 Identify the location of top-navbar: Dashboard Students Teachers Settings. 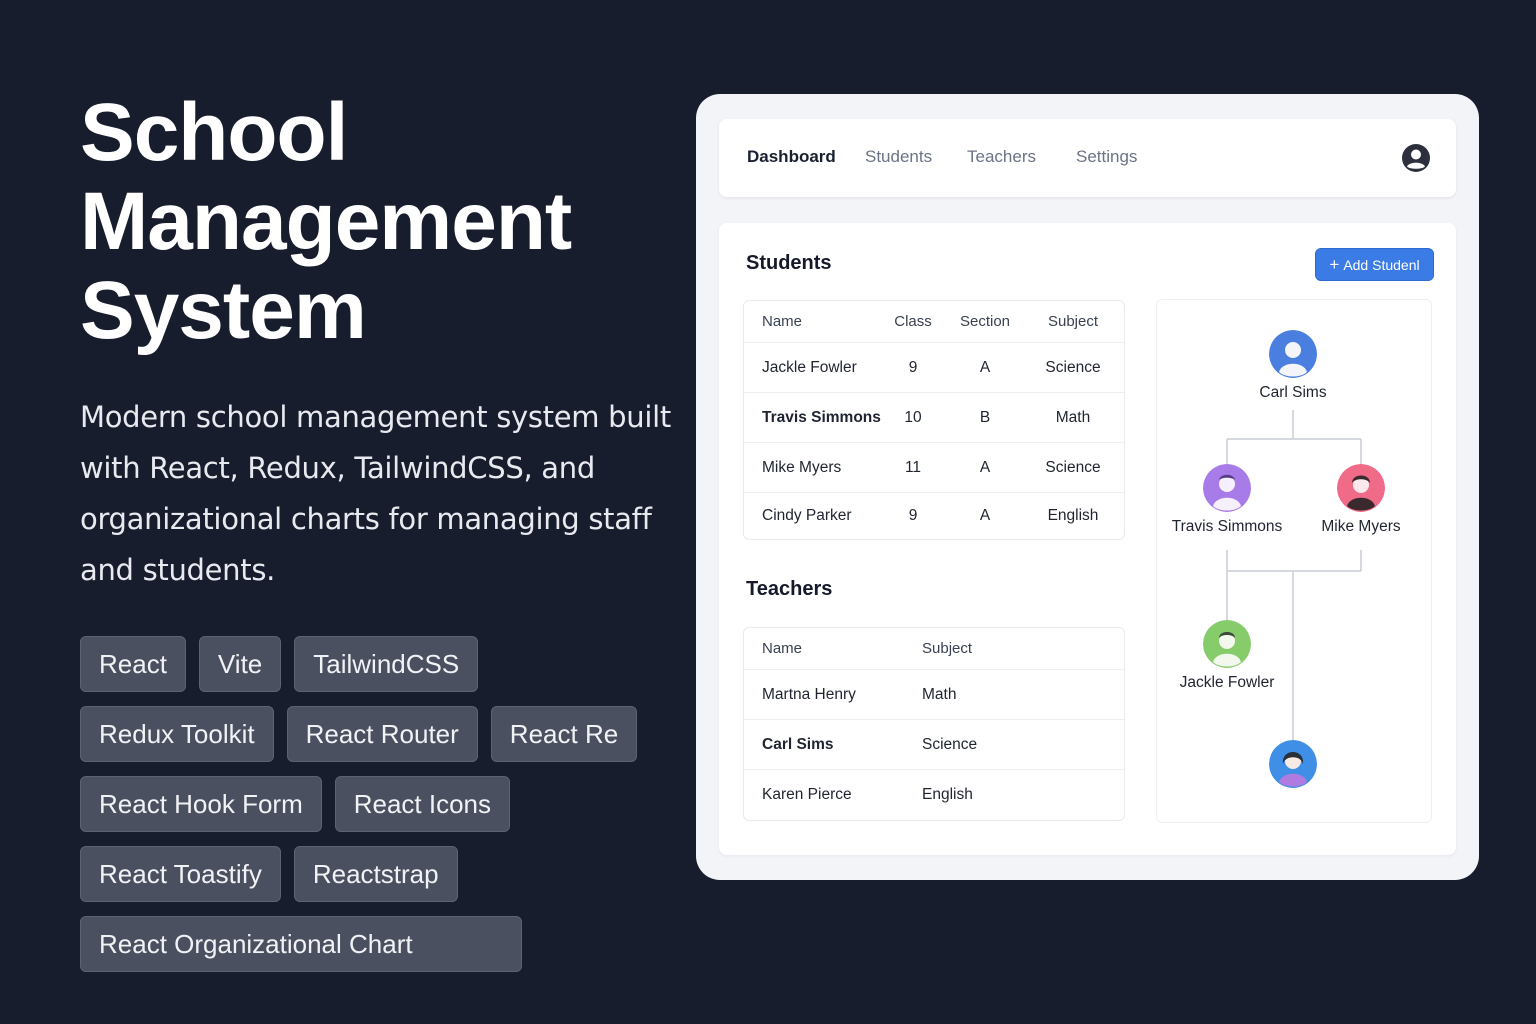
(1087, 158).